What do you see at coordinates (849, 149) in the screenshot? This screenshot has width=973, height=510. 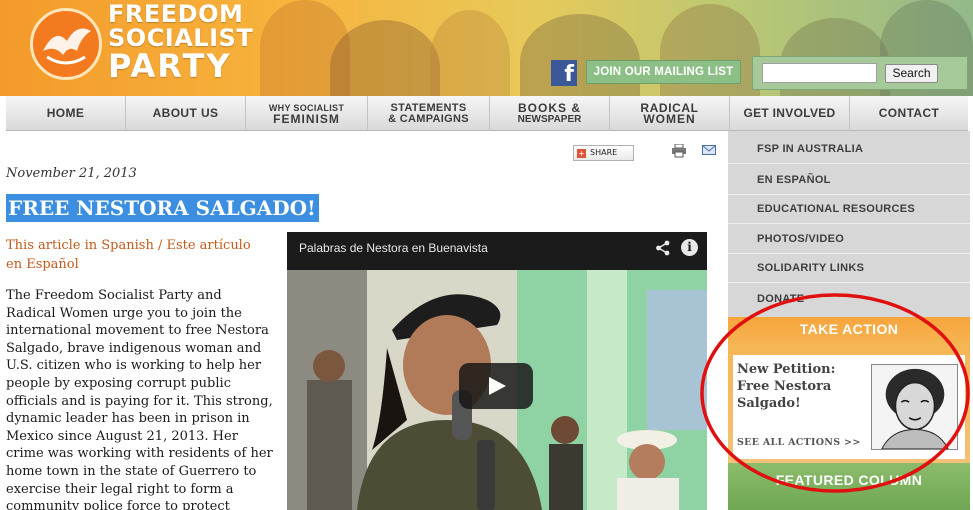 I see `sidebar-item-fsp-in-australia: FSP IN AUSTRALIA` at bounding box center [849, 149].